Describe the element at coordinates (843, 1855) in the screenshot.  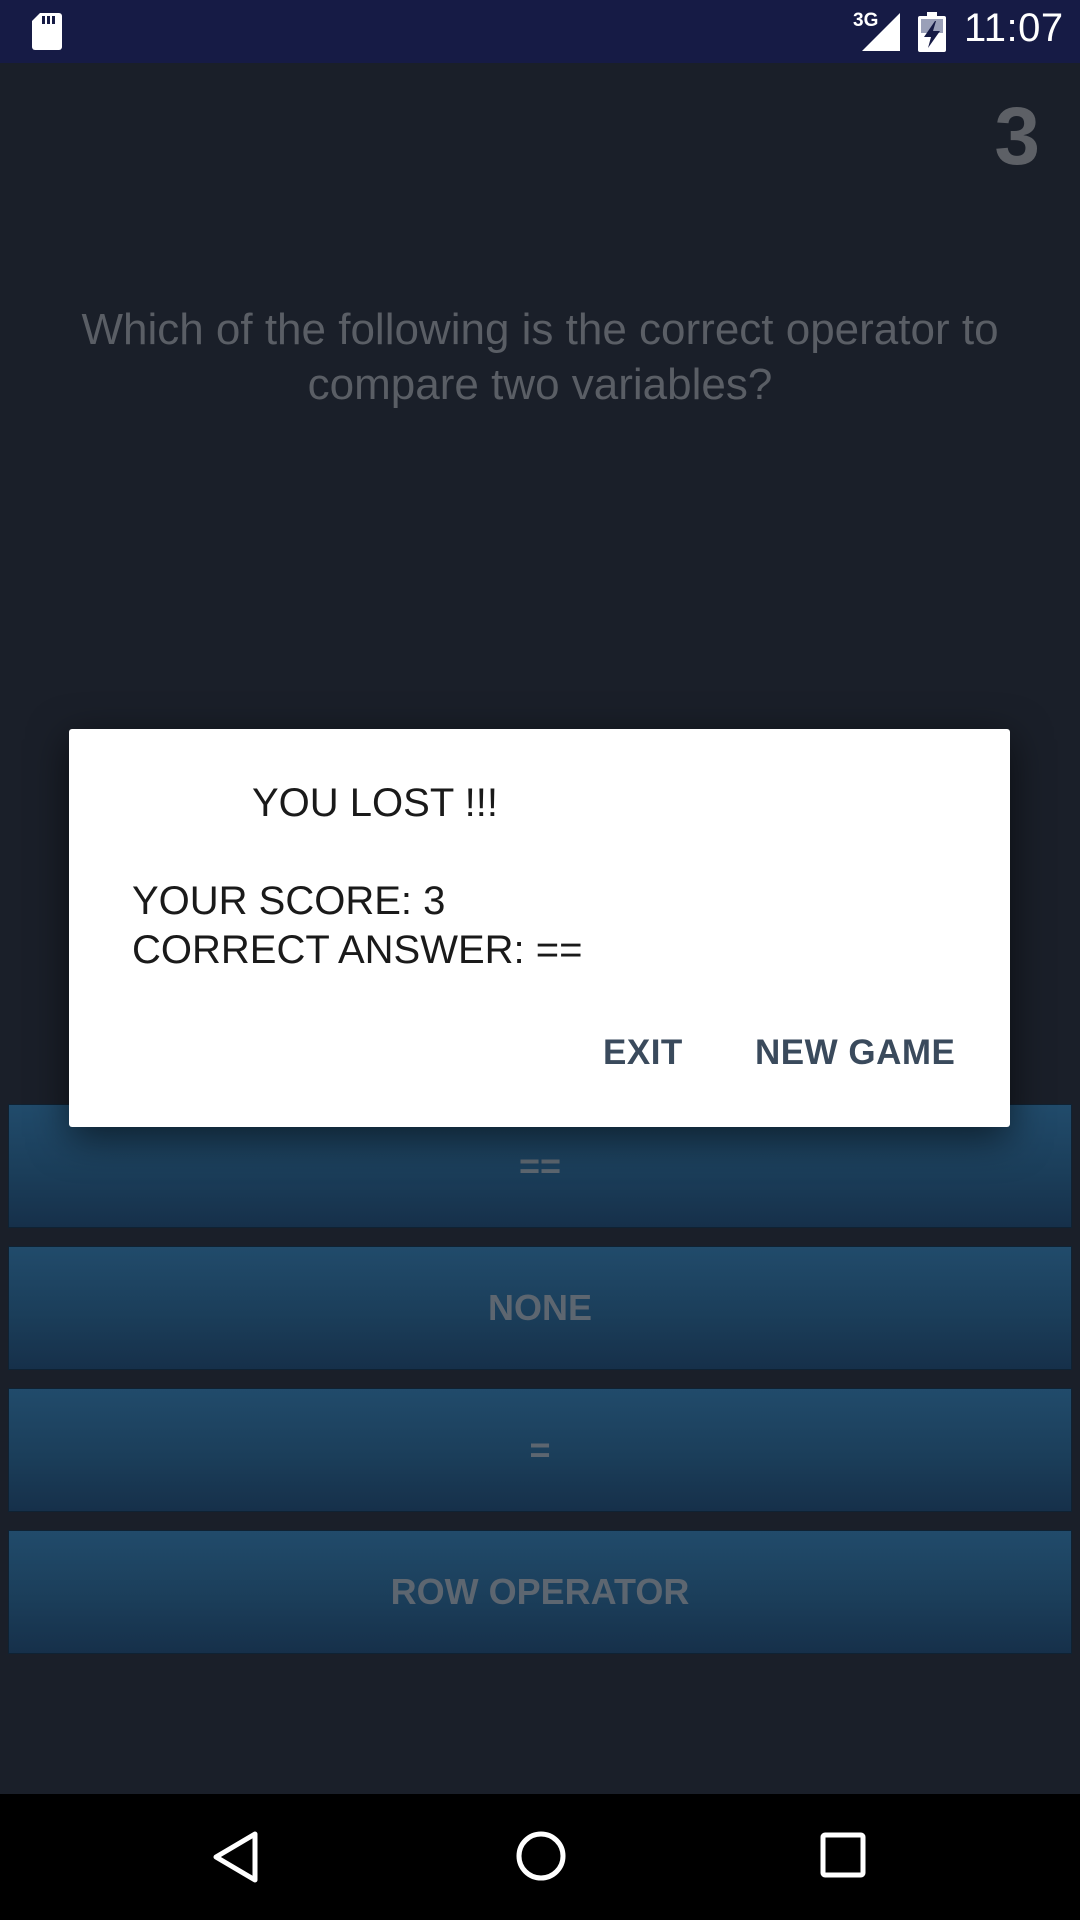
I see `recents-icon` at that location.